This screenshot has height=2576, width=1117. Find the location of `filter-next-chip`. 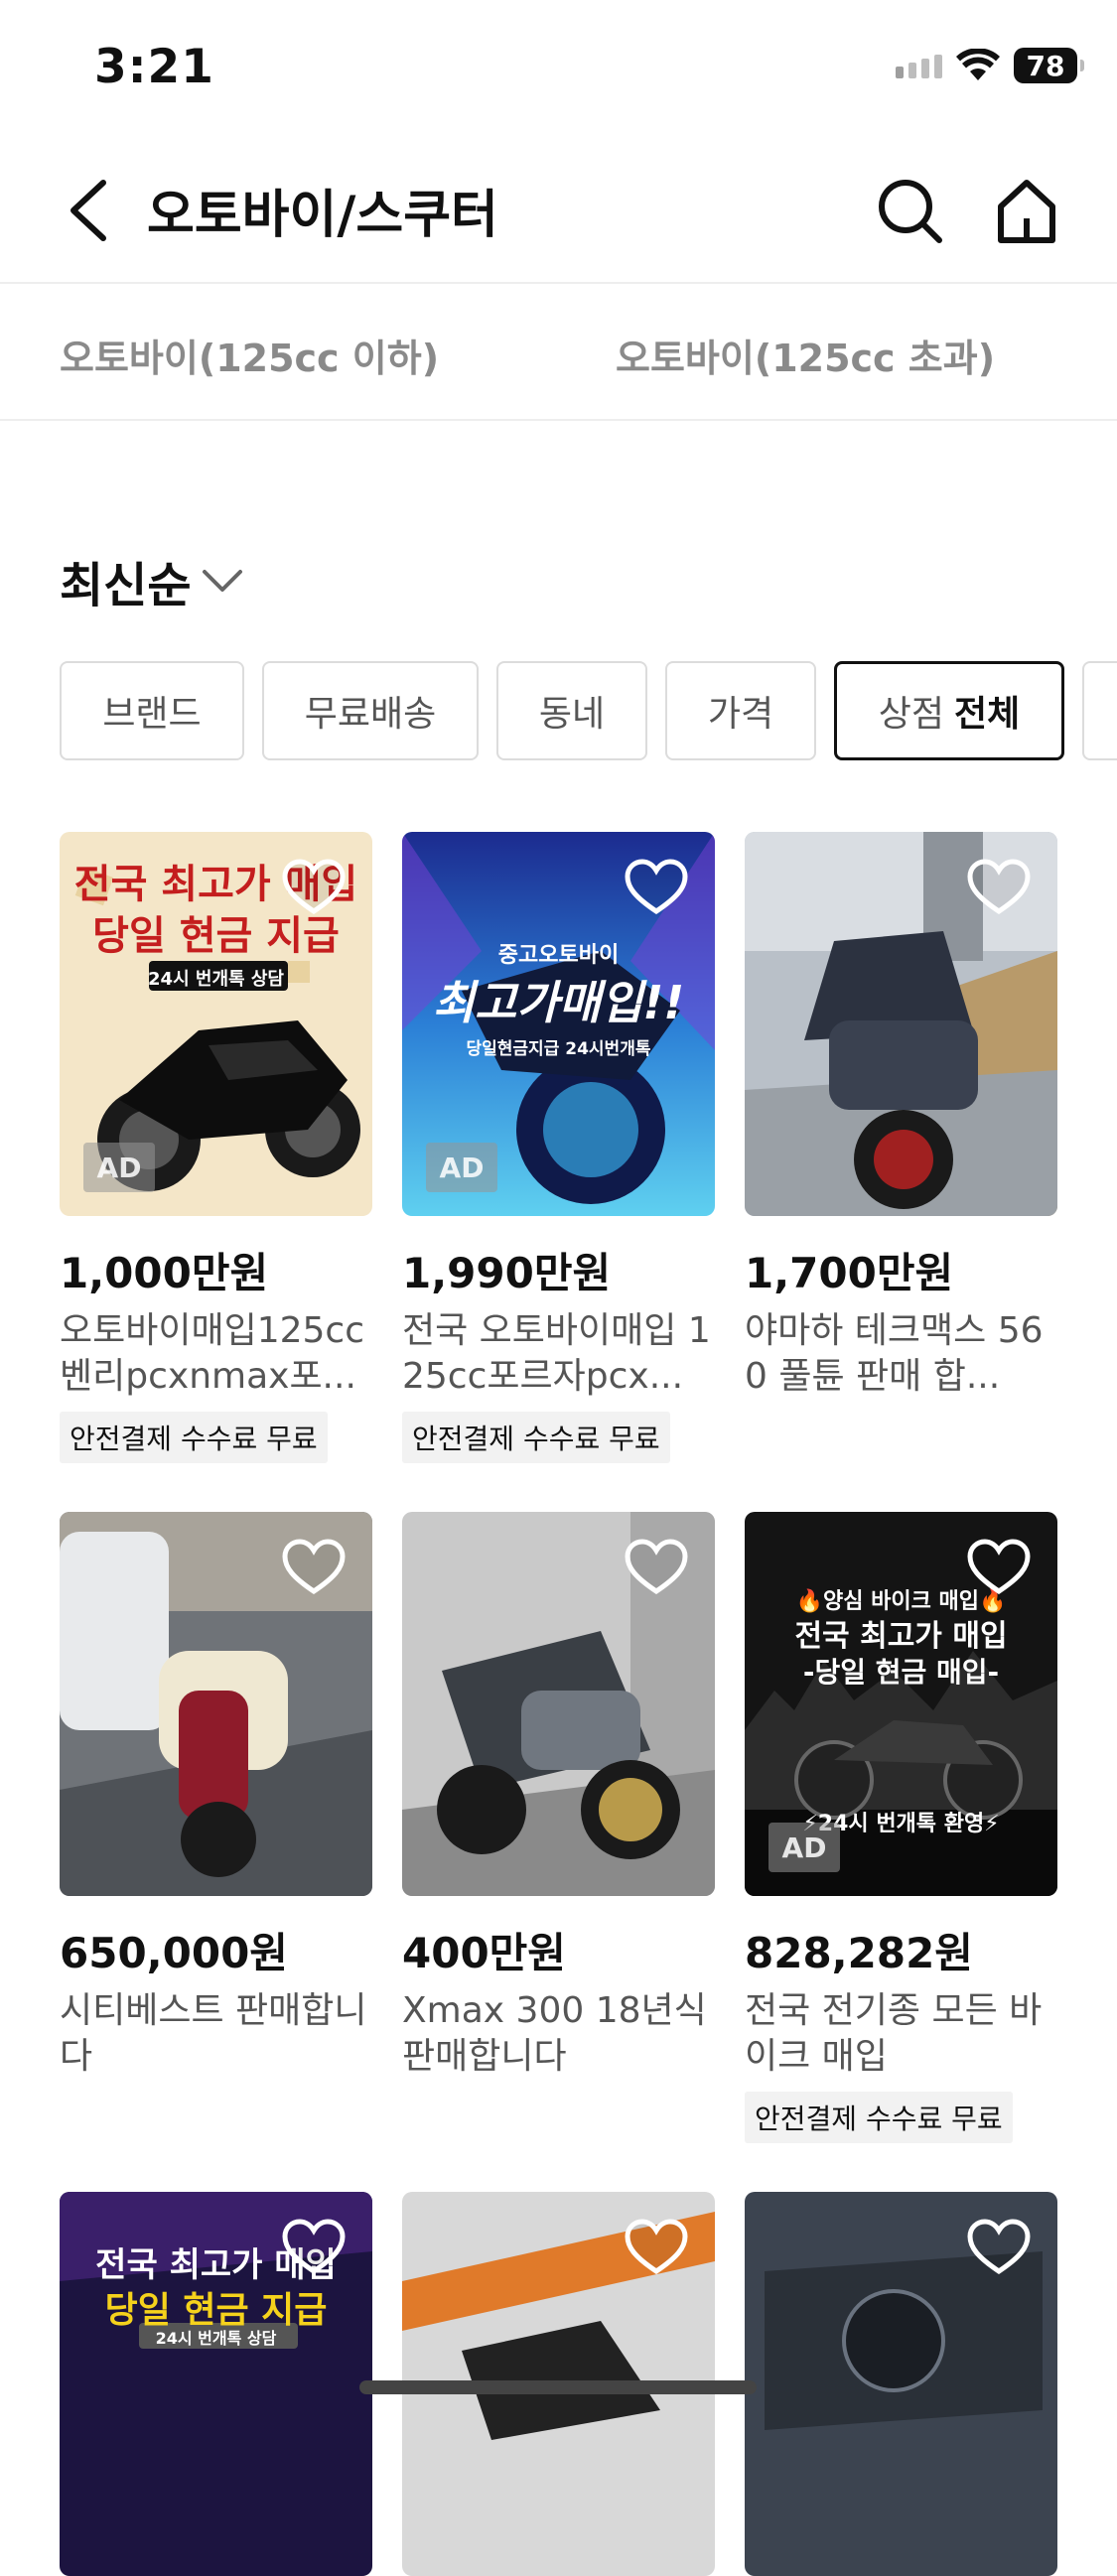

filter-next-chip is located at coordinates (1099, 710).